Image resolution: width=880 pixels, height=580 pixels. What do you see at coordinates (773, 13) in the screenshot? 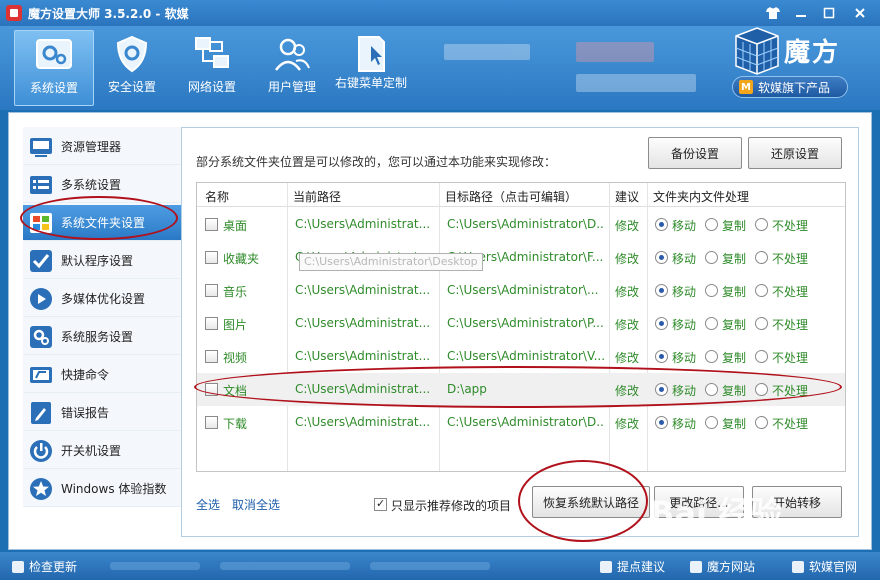
I see `skin-shirt-icon` at bounding box center [773, 13].